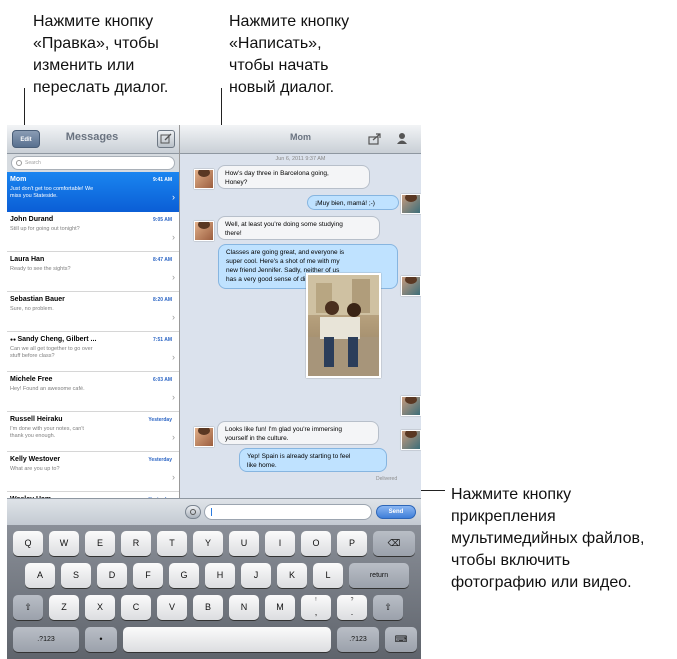 The height and width of the screenshot is (659, 677). I want to click on conversation-name-text: Russell Heiraku, so click(36, 419).